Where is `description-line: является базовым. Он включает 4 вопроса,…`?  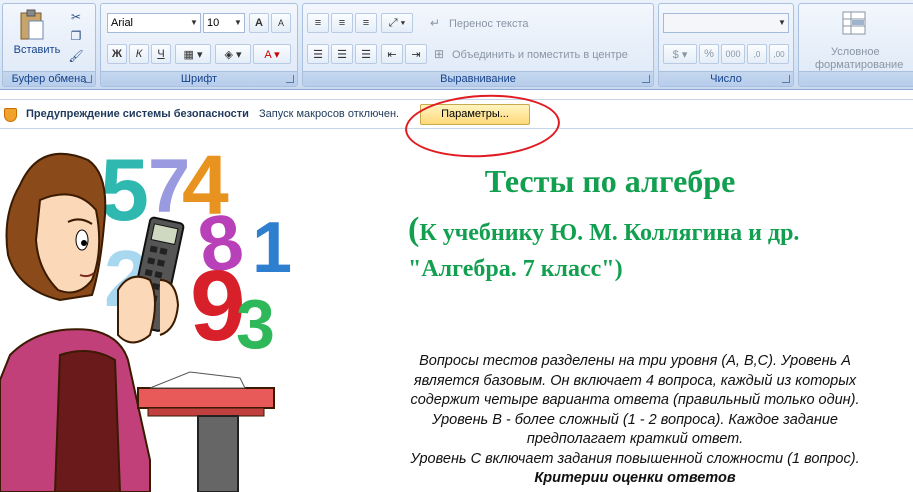
description-line: является базовым. Он включает 4 вопроса,… is located at coordinates (635, 380).